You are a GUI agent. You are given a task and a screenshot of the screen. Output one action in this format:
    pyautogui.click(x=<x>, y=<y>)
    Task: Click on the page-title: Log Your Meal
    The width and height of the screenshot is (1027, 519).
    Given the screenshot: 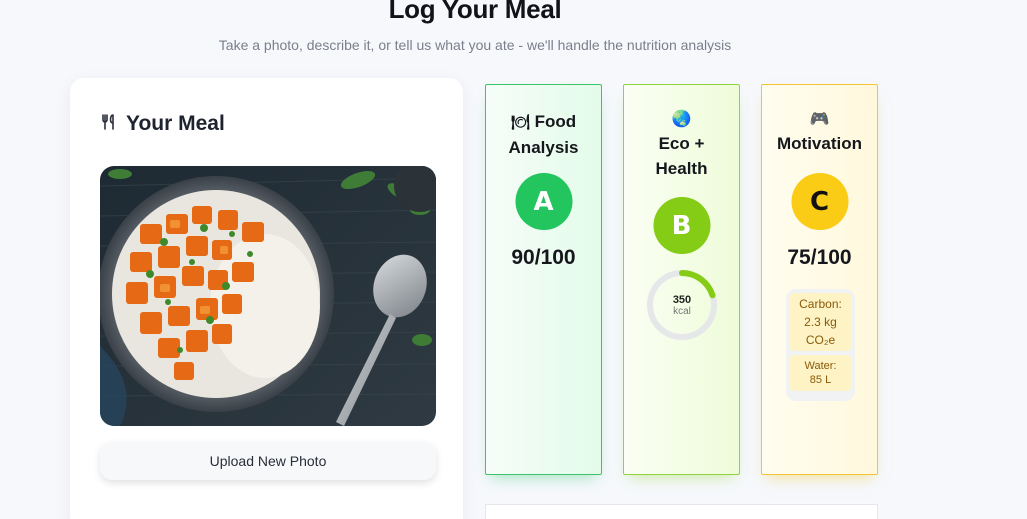 What is the action you would take?
    pyautogui.click(x=475, y=12)
    